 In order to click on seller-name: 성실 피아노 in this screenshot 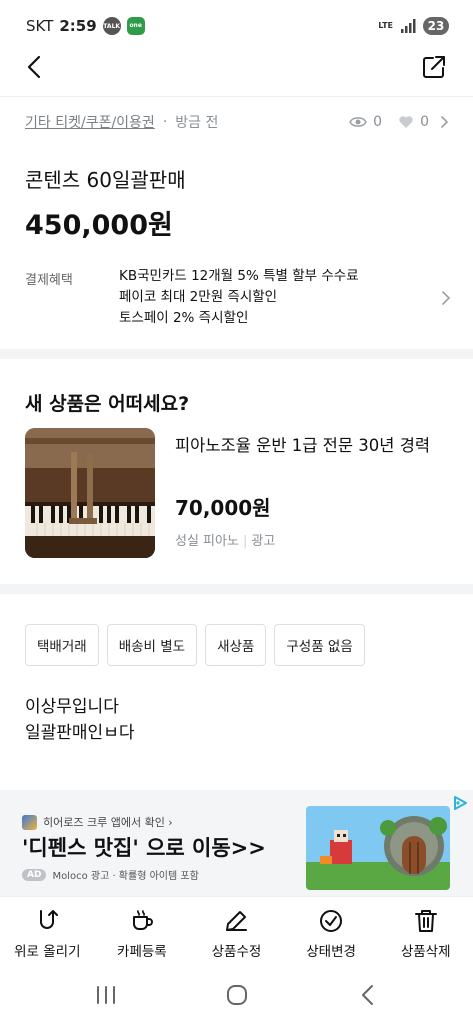, I will do `click(207, 541)`.